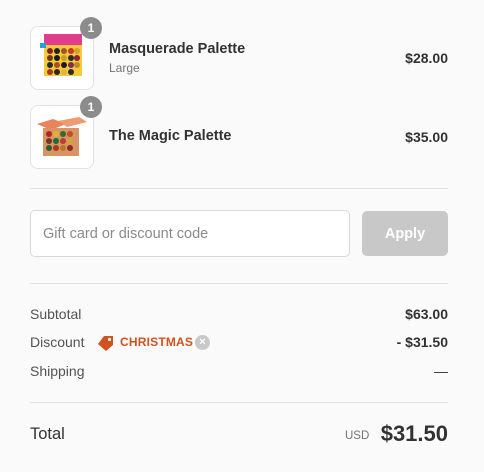 This screenshot has height=472, width=484. What do you see at coordinates (405, 233) in the screenshot?
I see `apply-button: Apply` at bounding box center [405, 233].